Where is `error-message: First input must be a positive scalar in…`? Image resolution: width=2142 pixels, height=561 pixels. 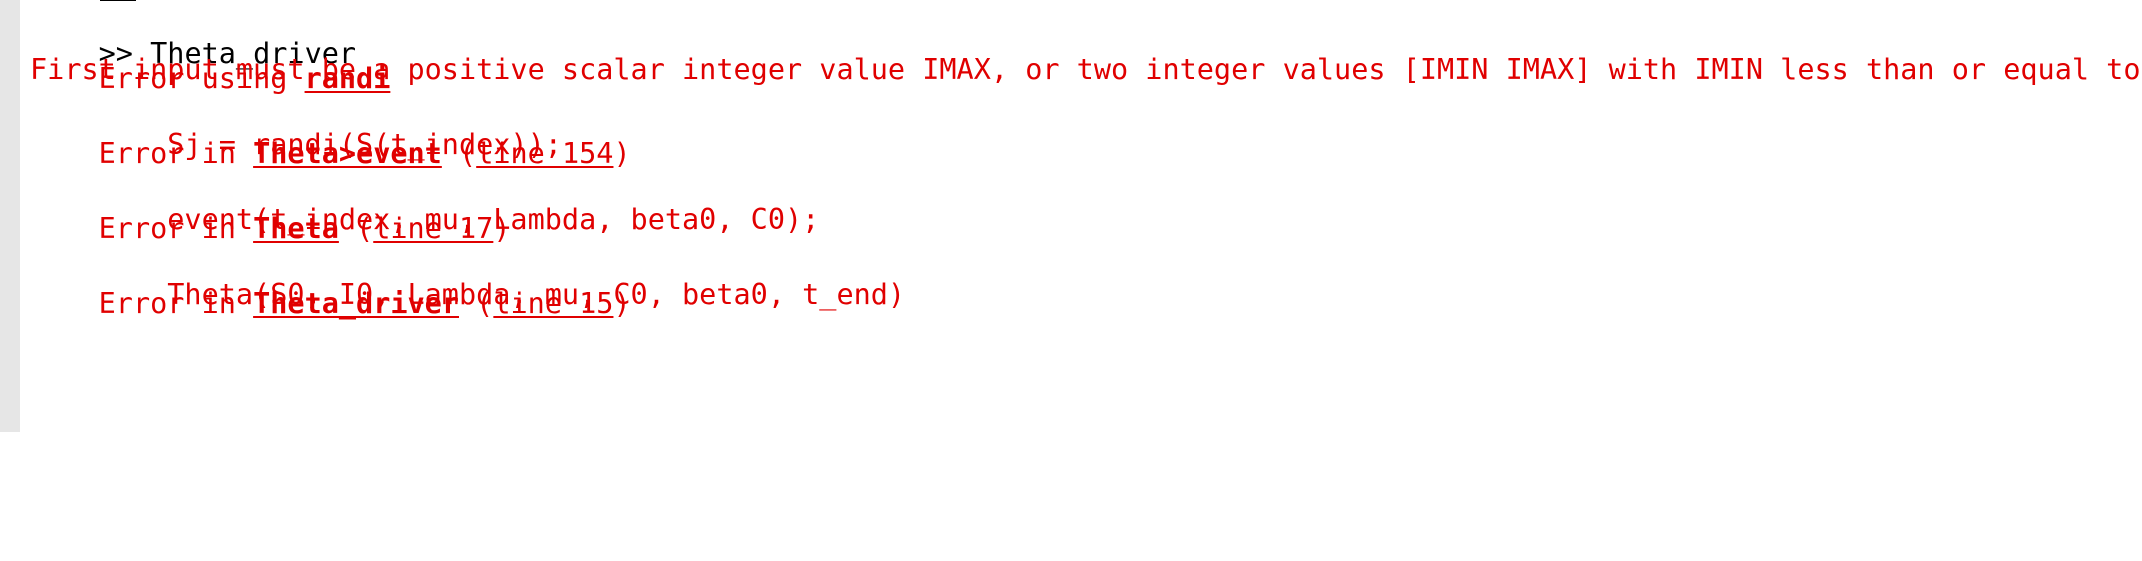
error-message: First input must be a positive scalar in… is located at coordinates (1086, 69).